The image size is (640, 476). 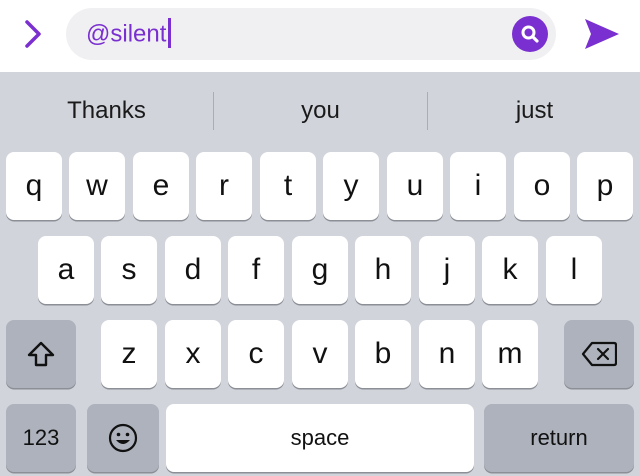 I want to click on key-t: t, so click(x=288, y=186).